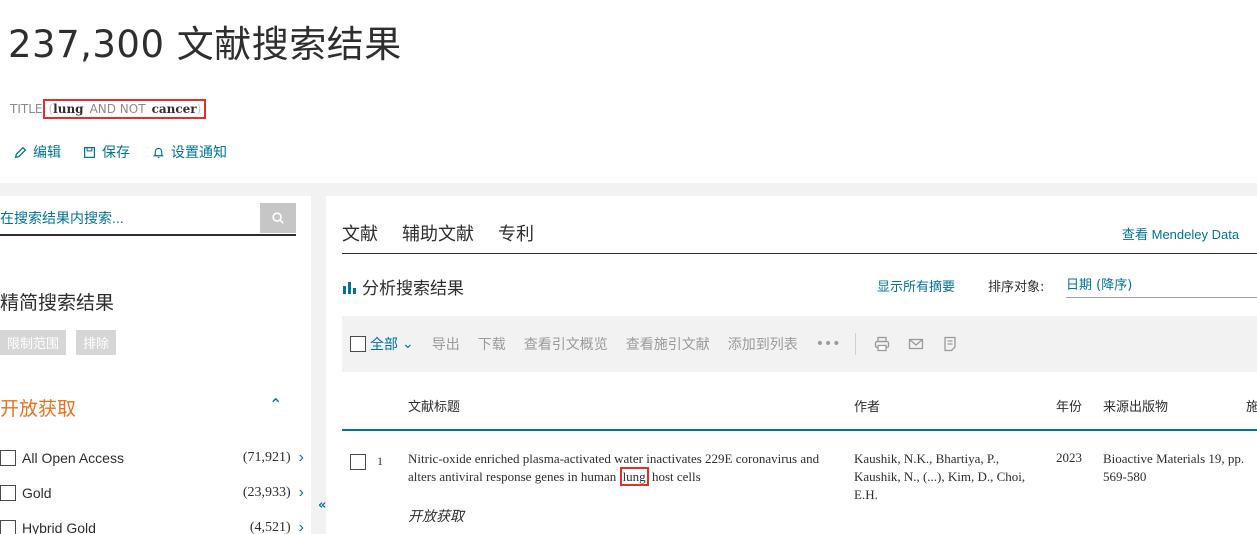 Image resolution: width=1257 pixels, height=534 pixels. What do you see at coordinates (117, 109) in the screenshot?
I see `query-operator: AND NOT` at bounding box center [117, 109].